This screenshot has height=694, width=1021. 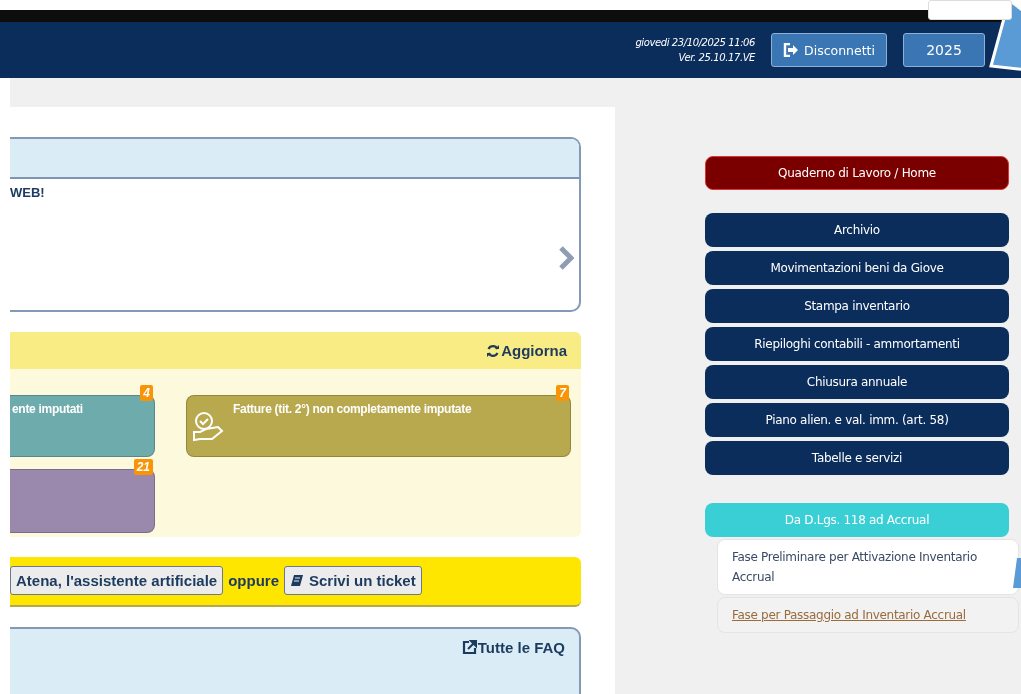 What do you see at coordinates (944, 50) in the screenshot?
I see `year-button: 2025` at bounding box center [944, 50].